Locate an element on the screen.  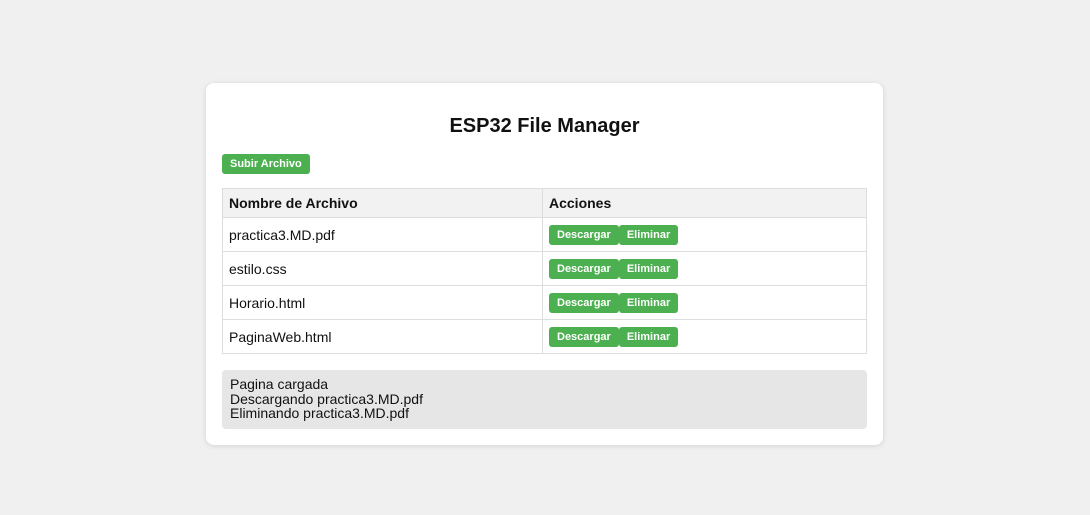
table-row: practica3.MD.pdf Descargar Eliminar is located at coordinates (544, 234).